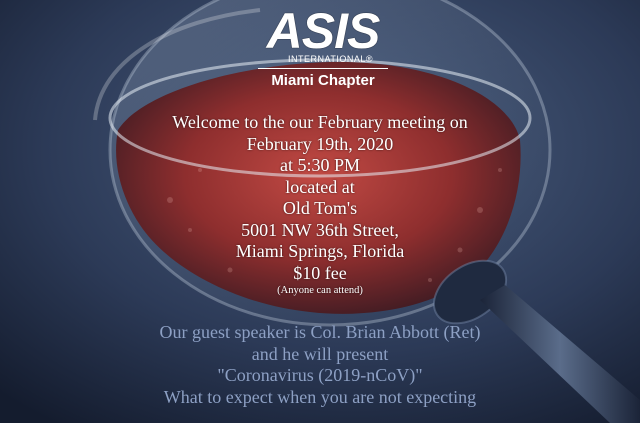  I want to click on located-label: located at, so click(320, 186).